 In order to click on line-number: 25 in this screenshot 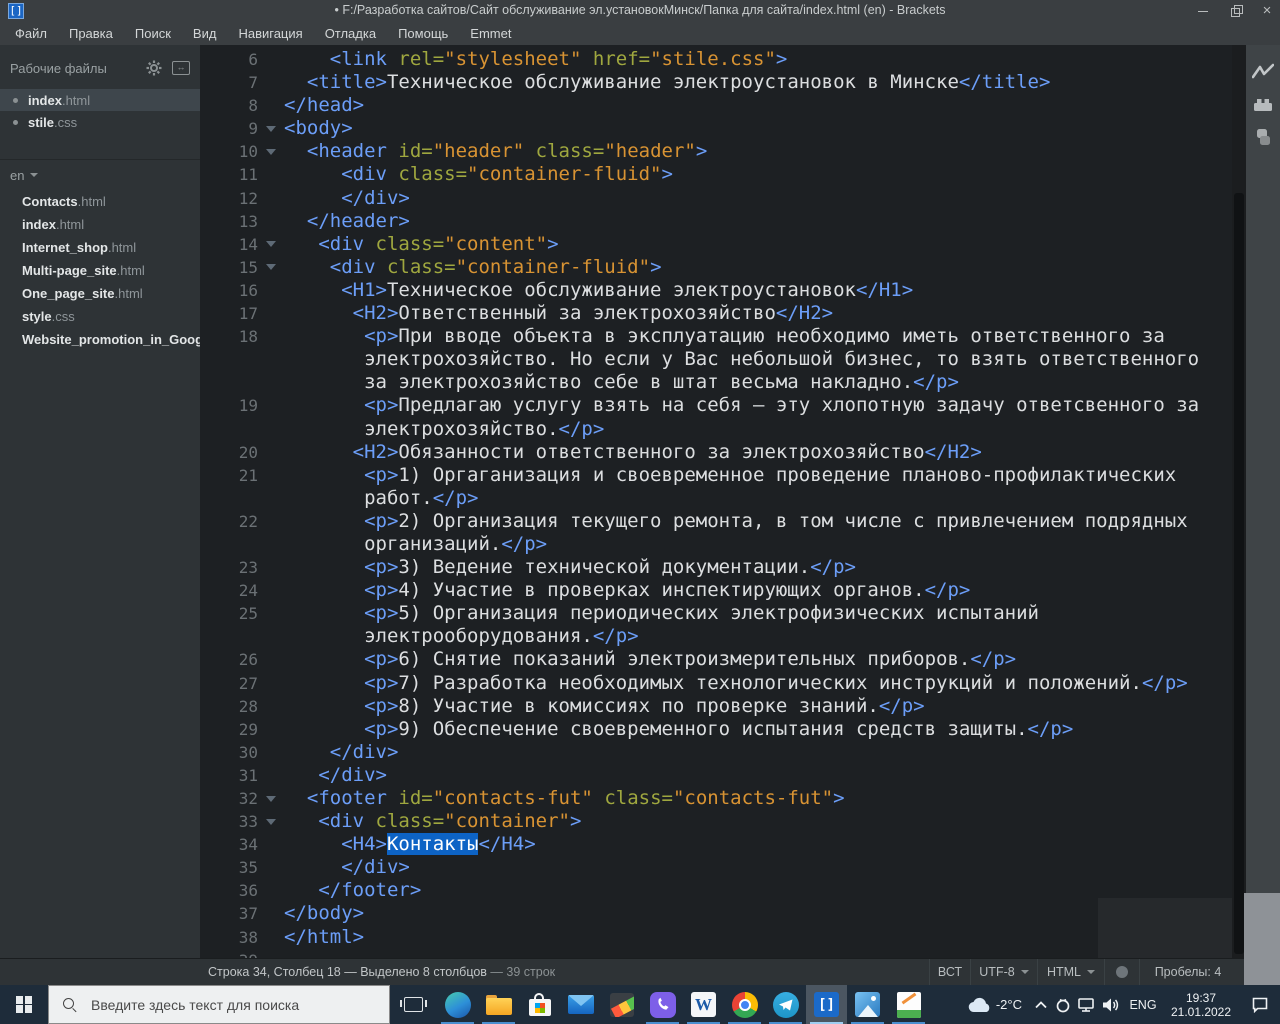, I will do `click(229, 613)`.